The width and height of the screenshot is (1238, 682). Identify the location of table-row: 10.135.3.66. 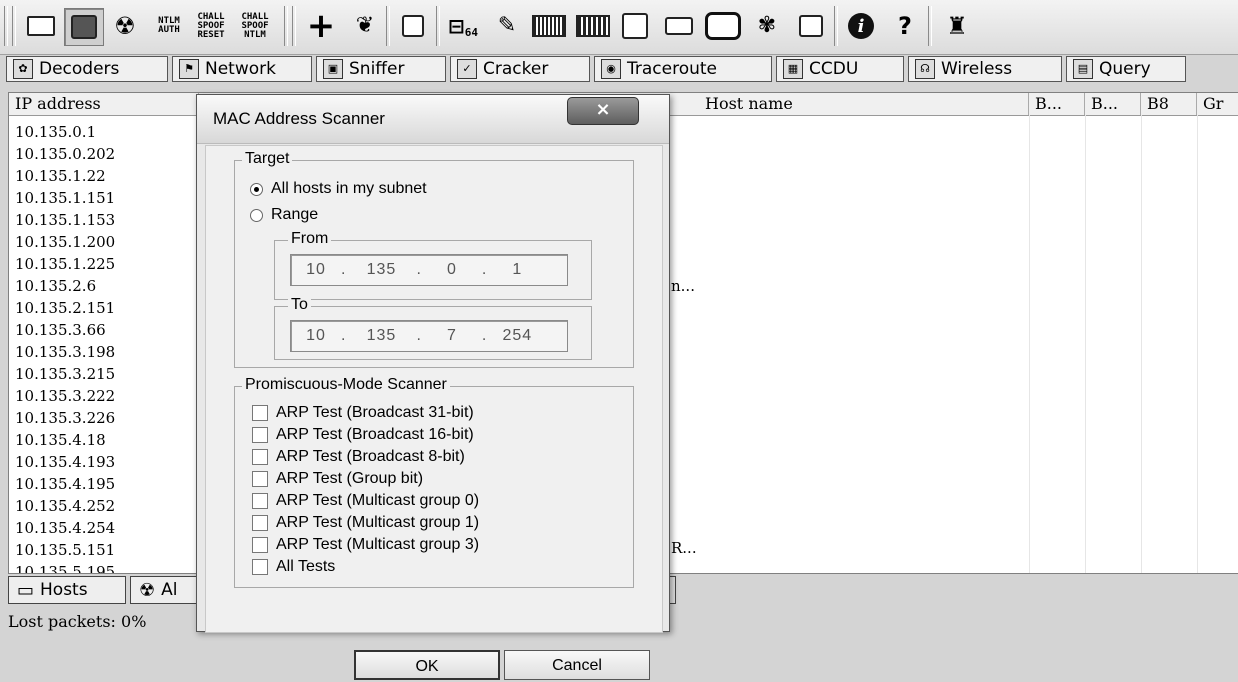
(62, 330).